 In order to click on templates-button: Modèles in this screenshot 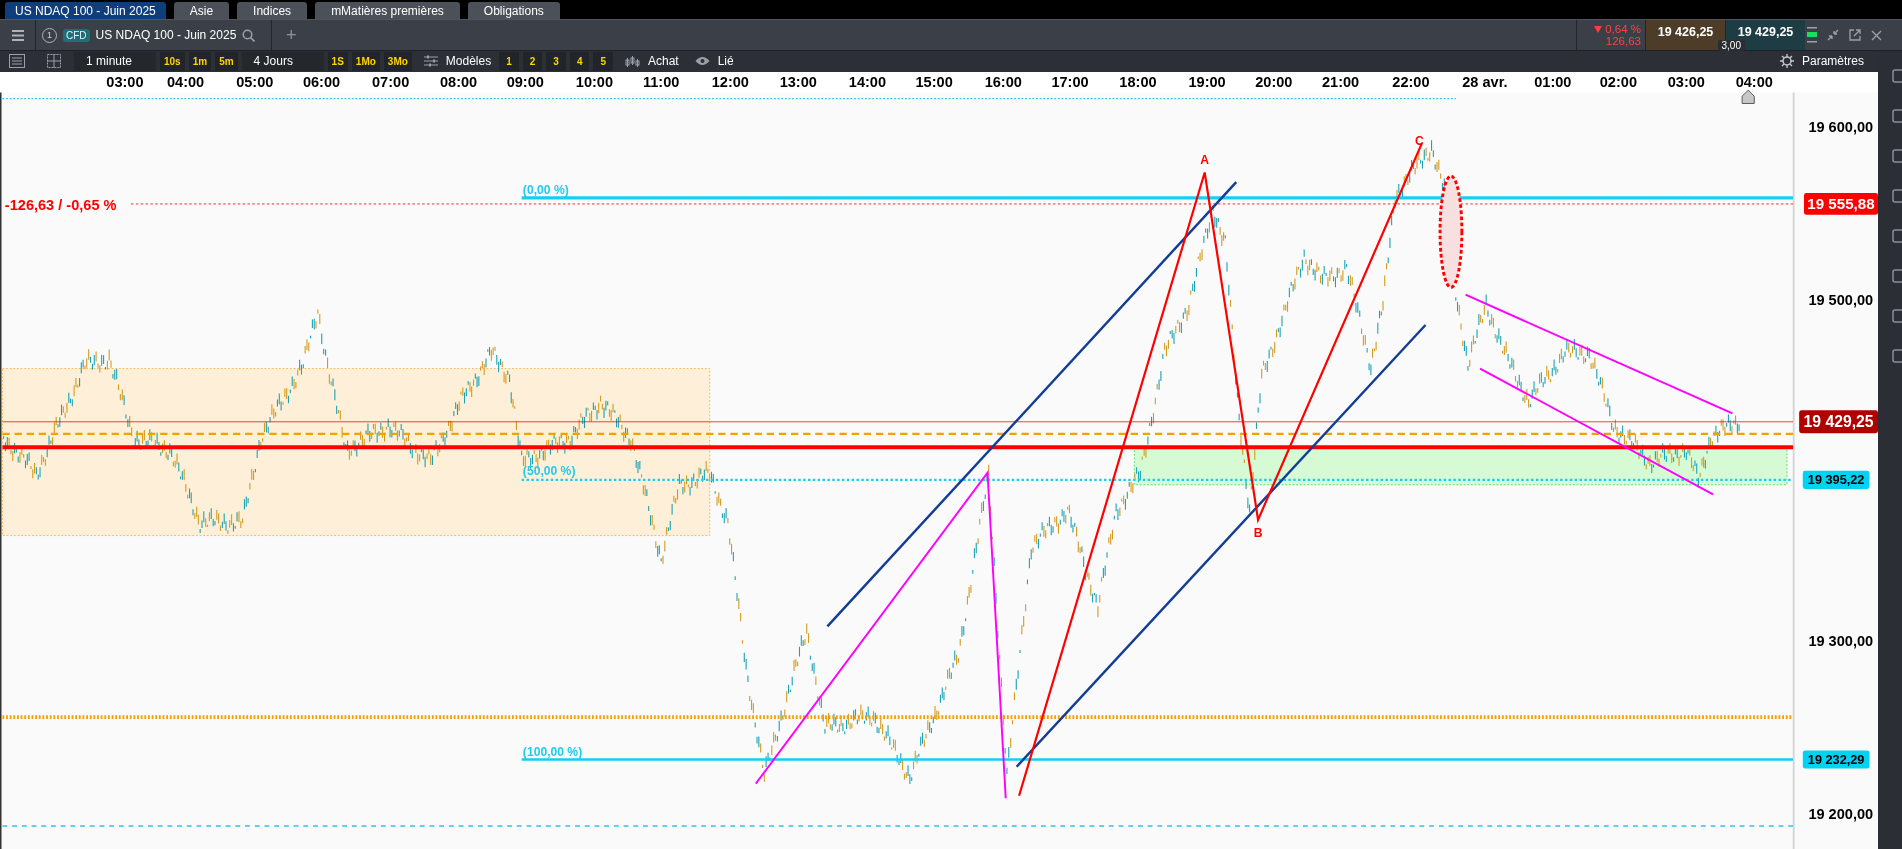, I will do `click(468, 61)`.